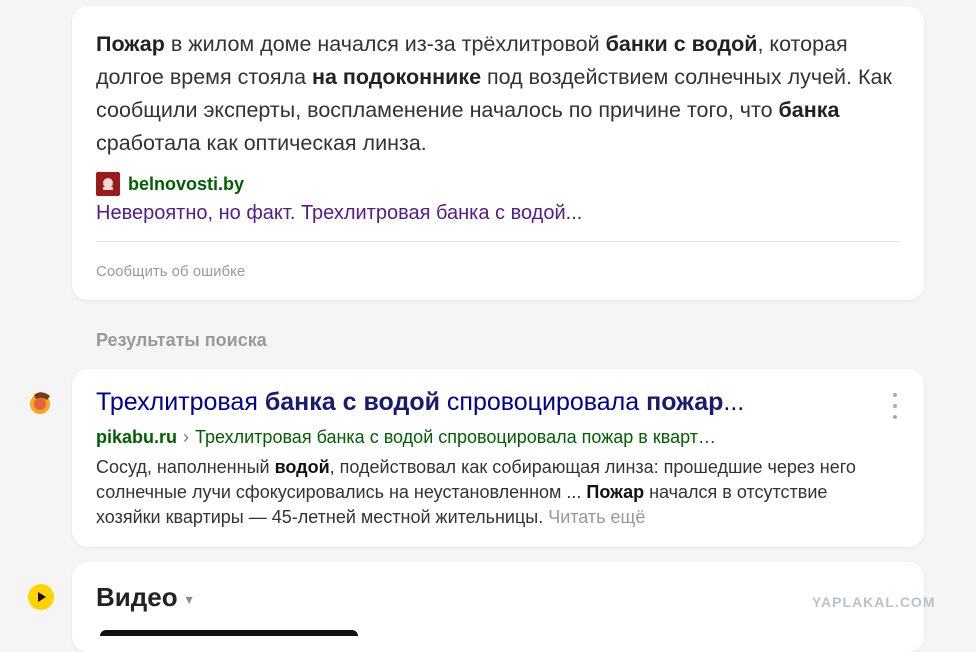 Image resolution: width=976 pixels, height=652 pixels. What do you see at coordinates (261, 143) in the screenshot?
I see `text-segment: сработала как оптическая линза.` at bounding box center [261, 143].